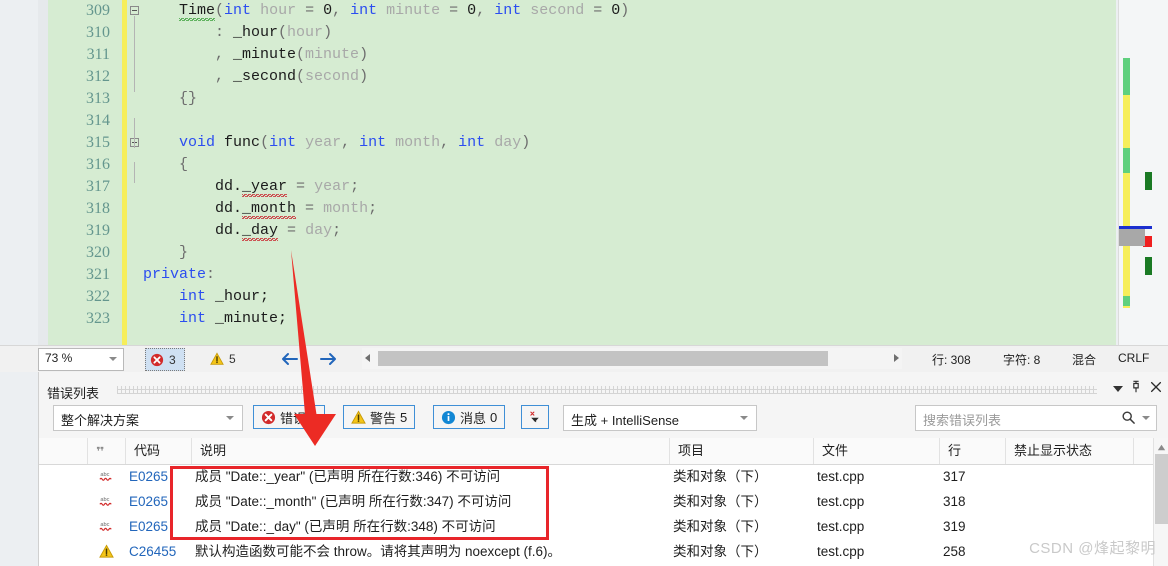 This screenshot has height=566, width=1168. What do you see at coordinates (59, 358) in the screenshot?
I see `zoom-level-value: 73 %` at bounding box center [59, 358].